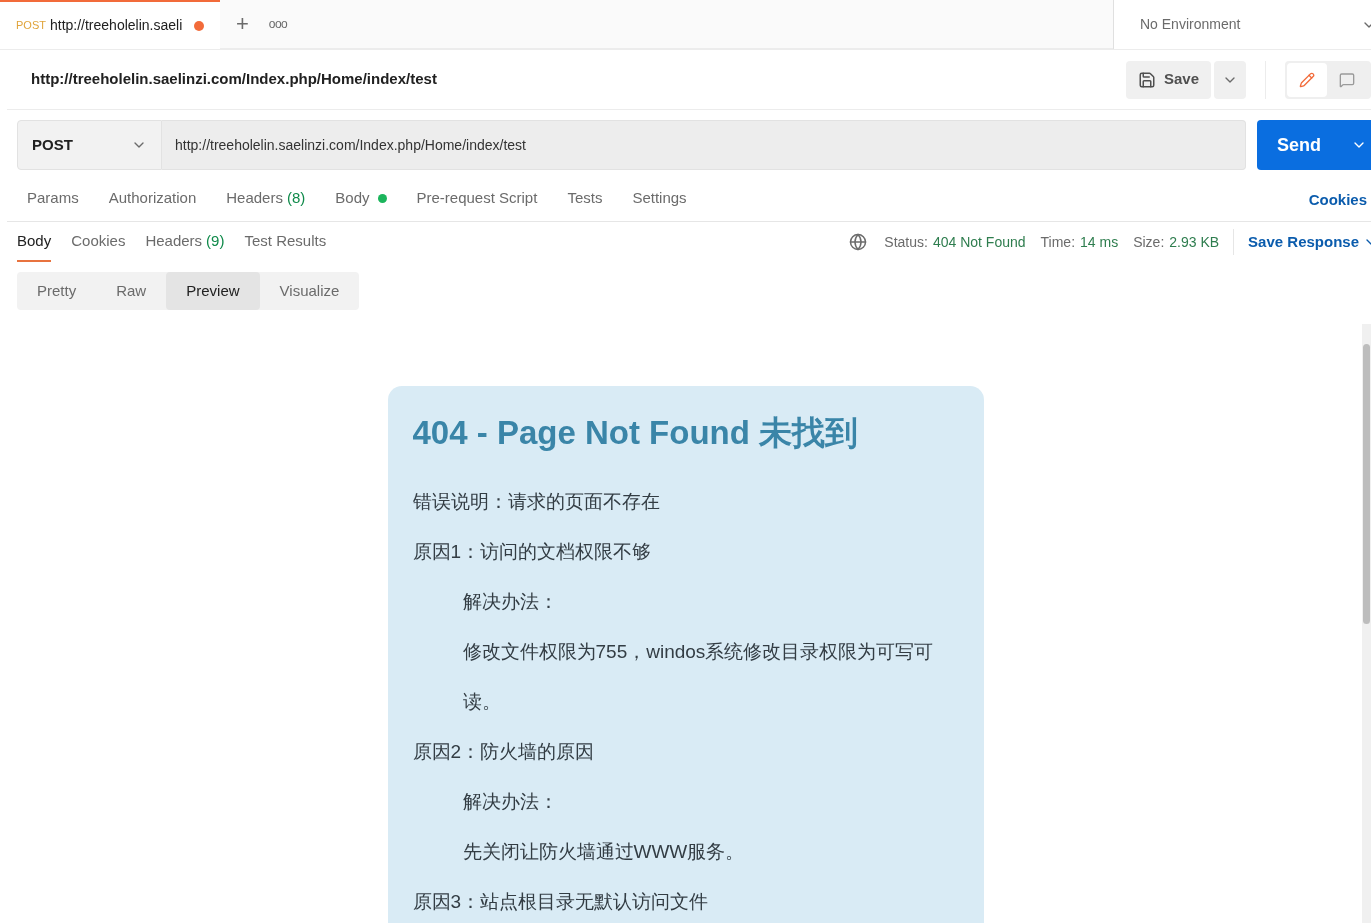  Describe the element at coordinates (285, 242) in the screenshot. I see `response-tab: Test Results` at that location.